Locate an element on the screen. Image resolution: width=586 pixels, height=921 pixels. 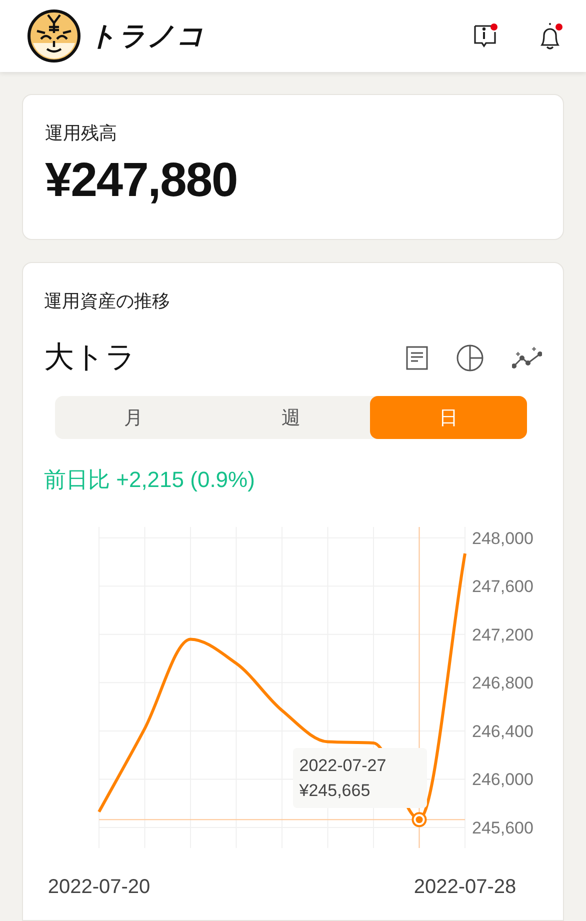
date-label: 2022-07-20 is located at coordinates (99, 886).